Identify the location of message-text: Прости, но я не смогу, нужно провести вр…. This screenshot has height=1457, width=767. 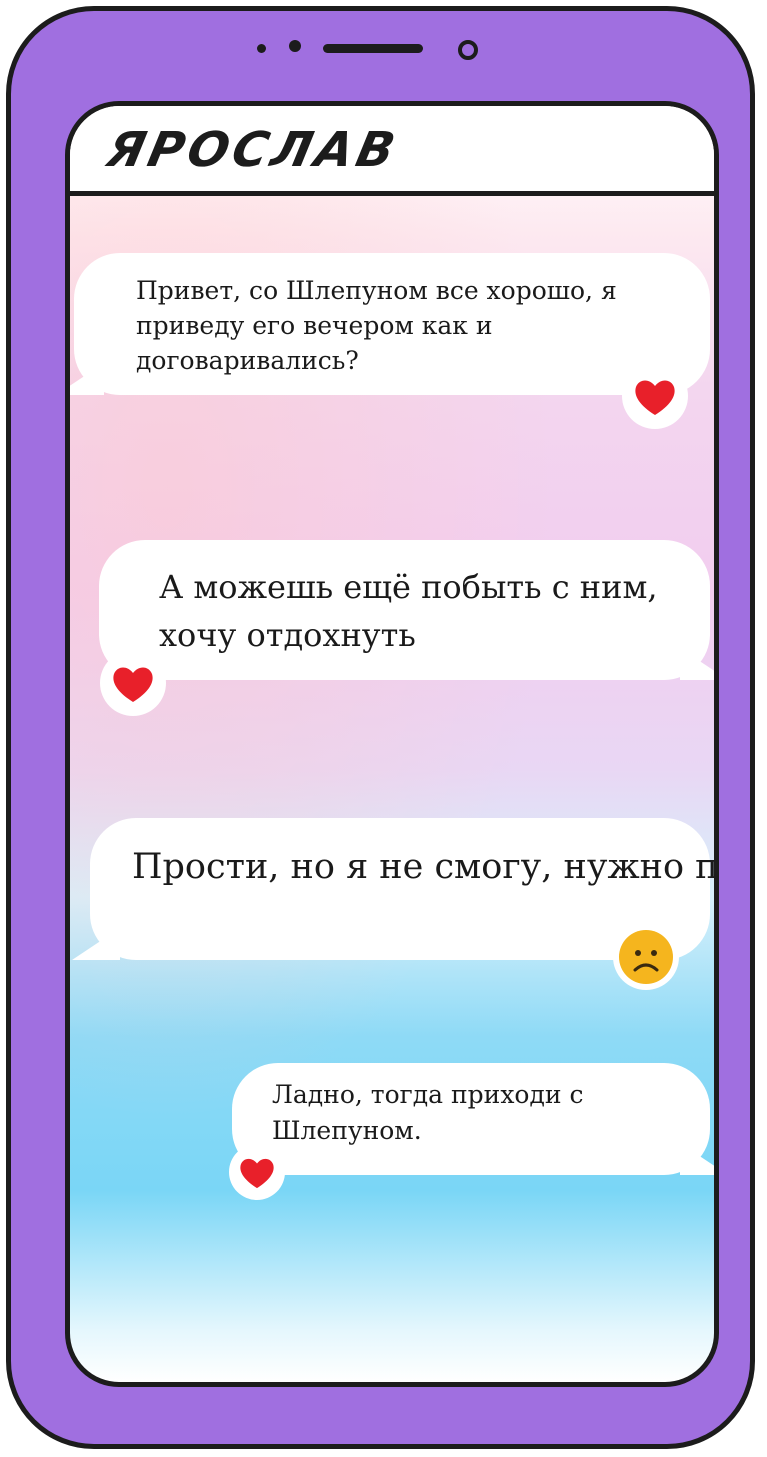
(425, 867).